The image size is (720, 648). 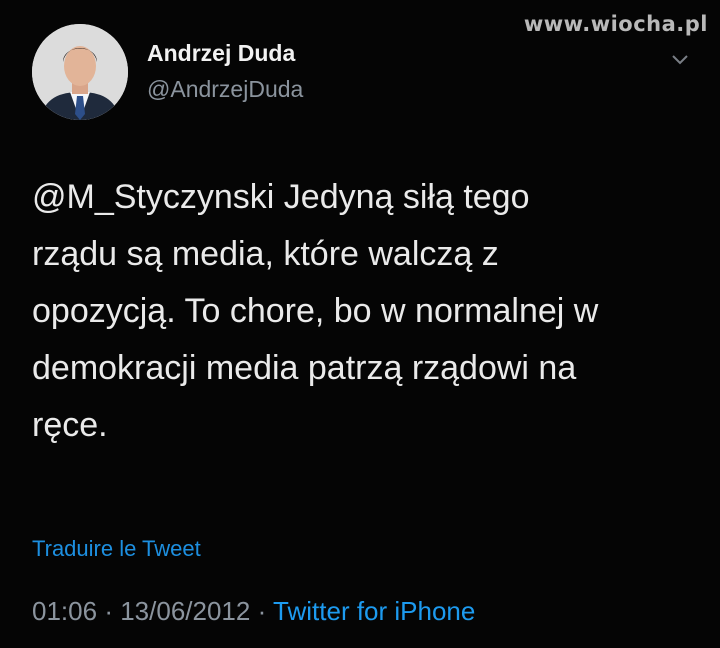 What do you see at coordinates (80, 72) in the screenshot?
I see `avatar` at bounding box center [80, 72].